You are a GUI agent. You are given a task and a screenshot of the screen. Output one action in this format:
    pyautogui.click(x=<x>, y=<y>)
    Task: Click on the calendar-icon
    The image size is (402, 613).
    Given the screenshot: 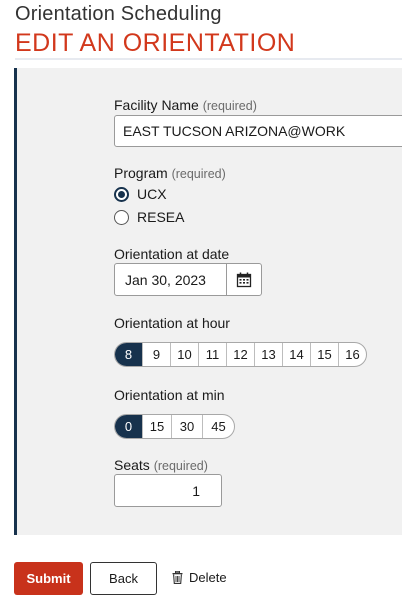 What is the action you would take?
    pyautogui.click(x=244, y=279)
    